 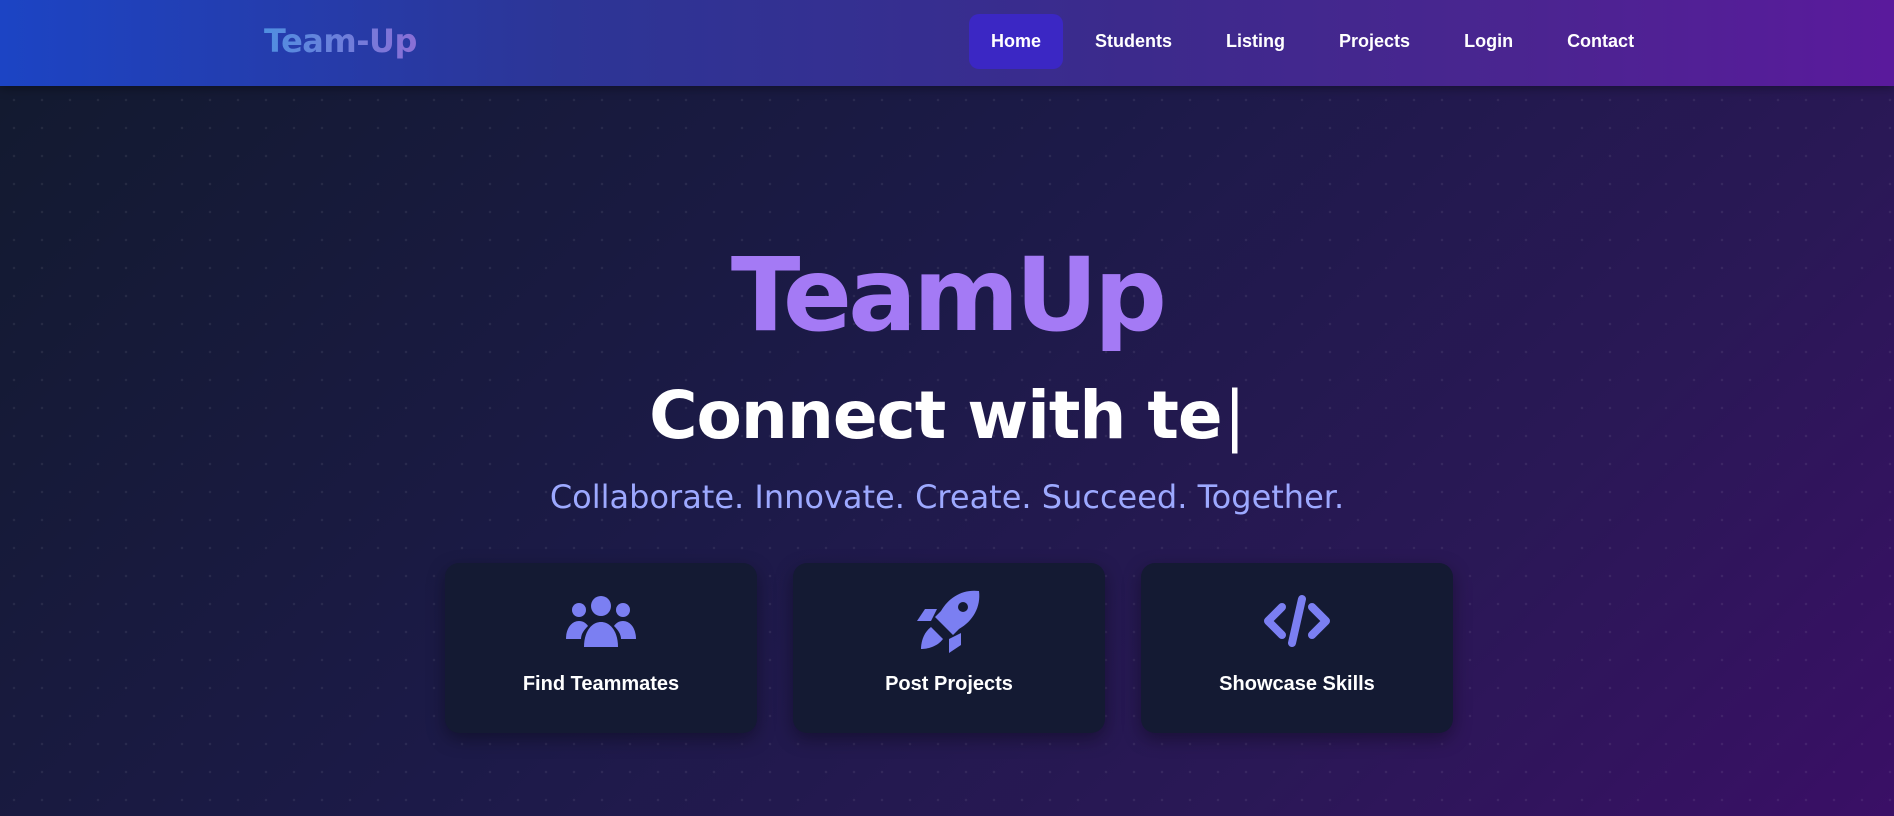 What do you see at coordinates (936, 415) in the screenshot?
I see `typing-text: Connect with te` at bounding box center [936, 415].